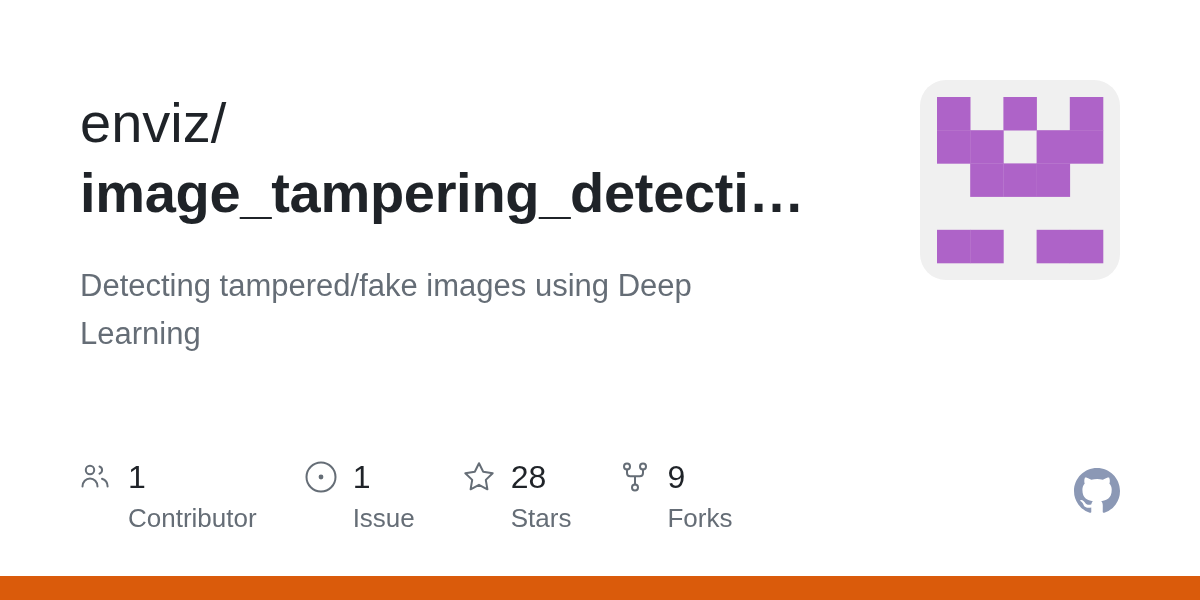  What do you see at coordinates (541, 518) in the screenshot?
I see `stat-label: Stars` at bounding box center [541, 518].